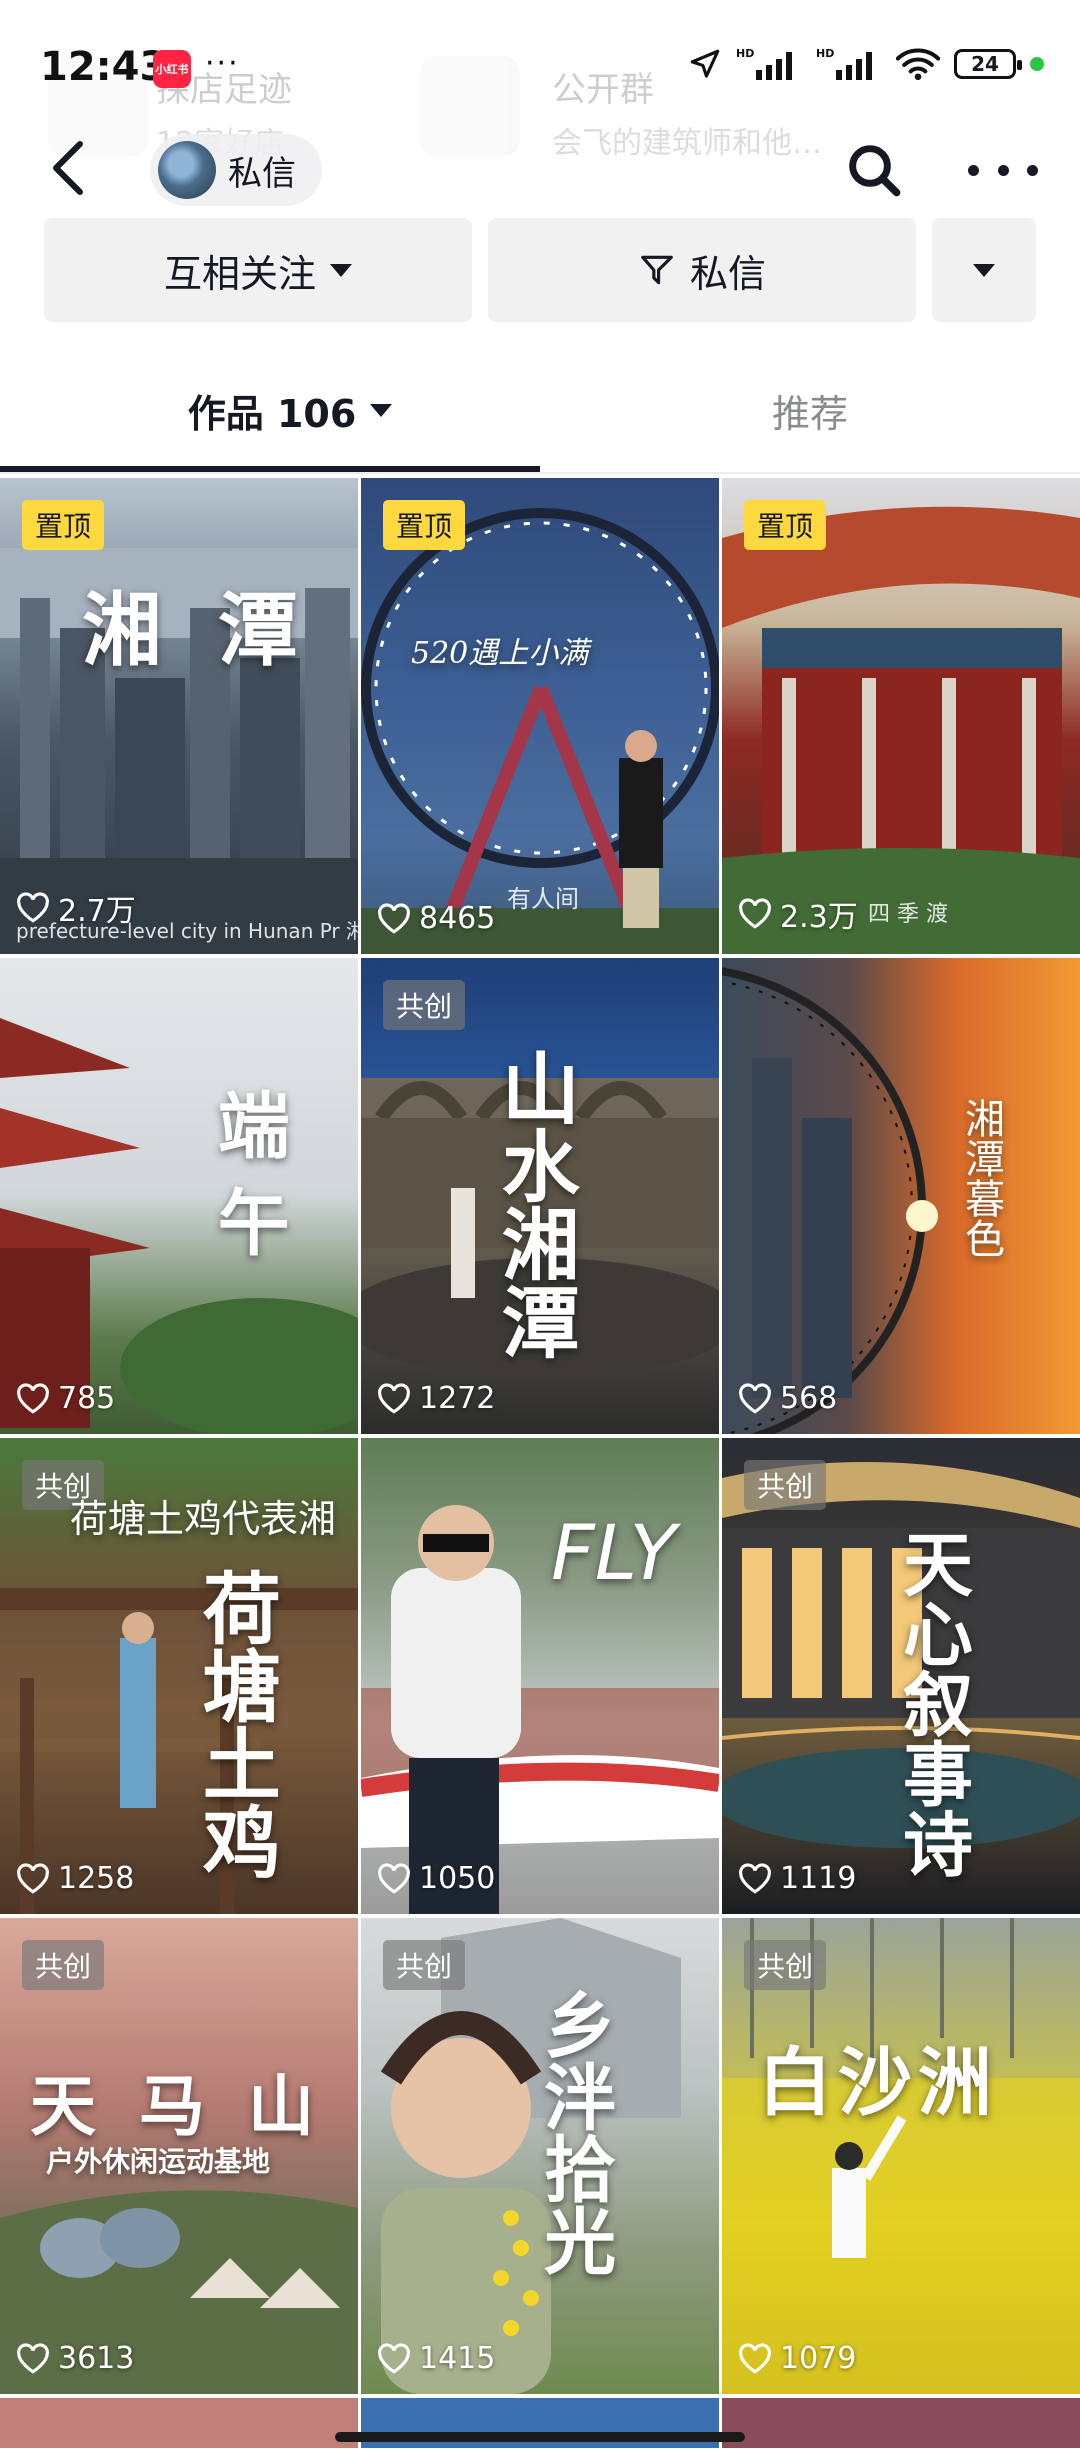 The height and width of the screenshot is (2460, 1080). I want to click on like-count-value: 1272, so click(457, 1398).